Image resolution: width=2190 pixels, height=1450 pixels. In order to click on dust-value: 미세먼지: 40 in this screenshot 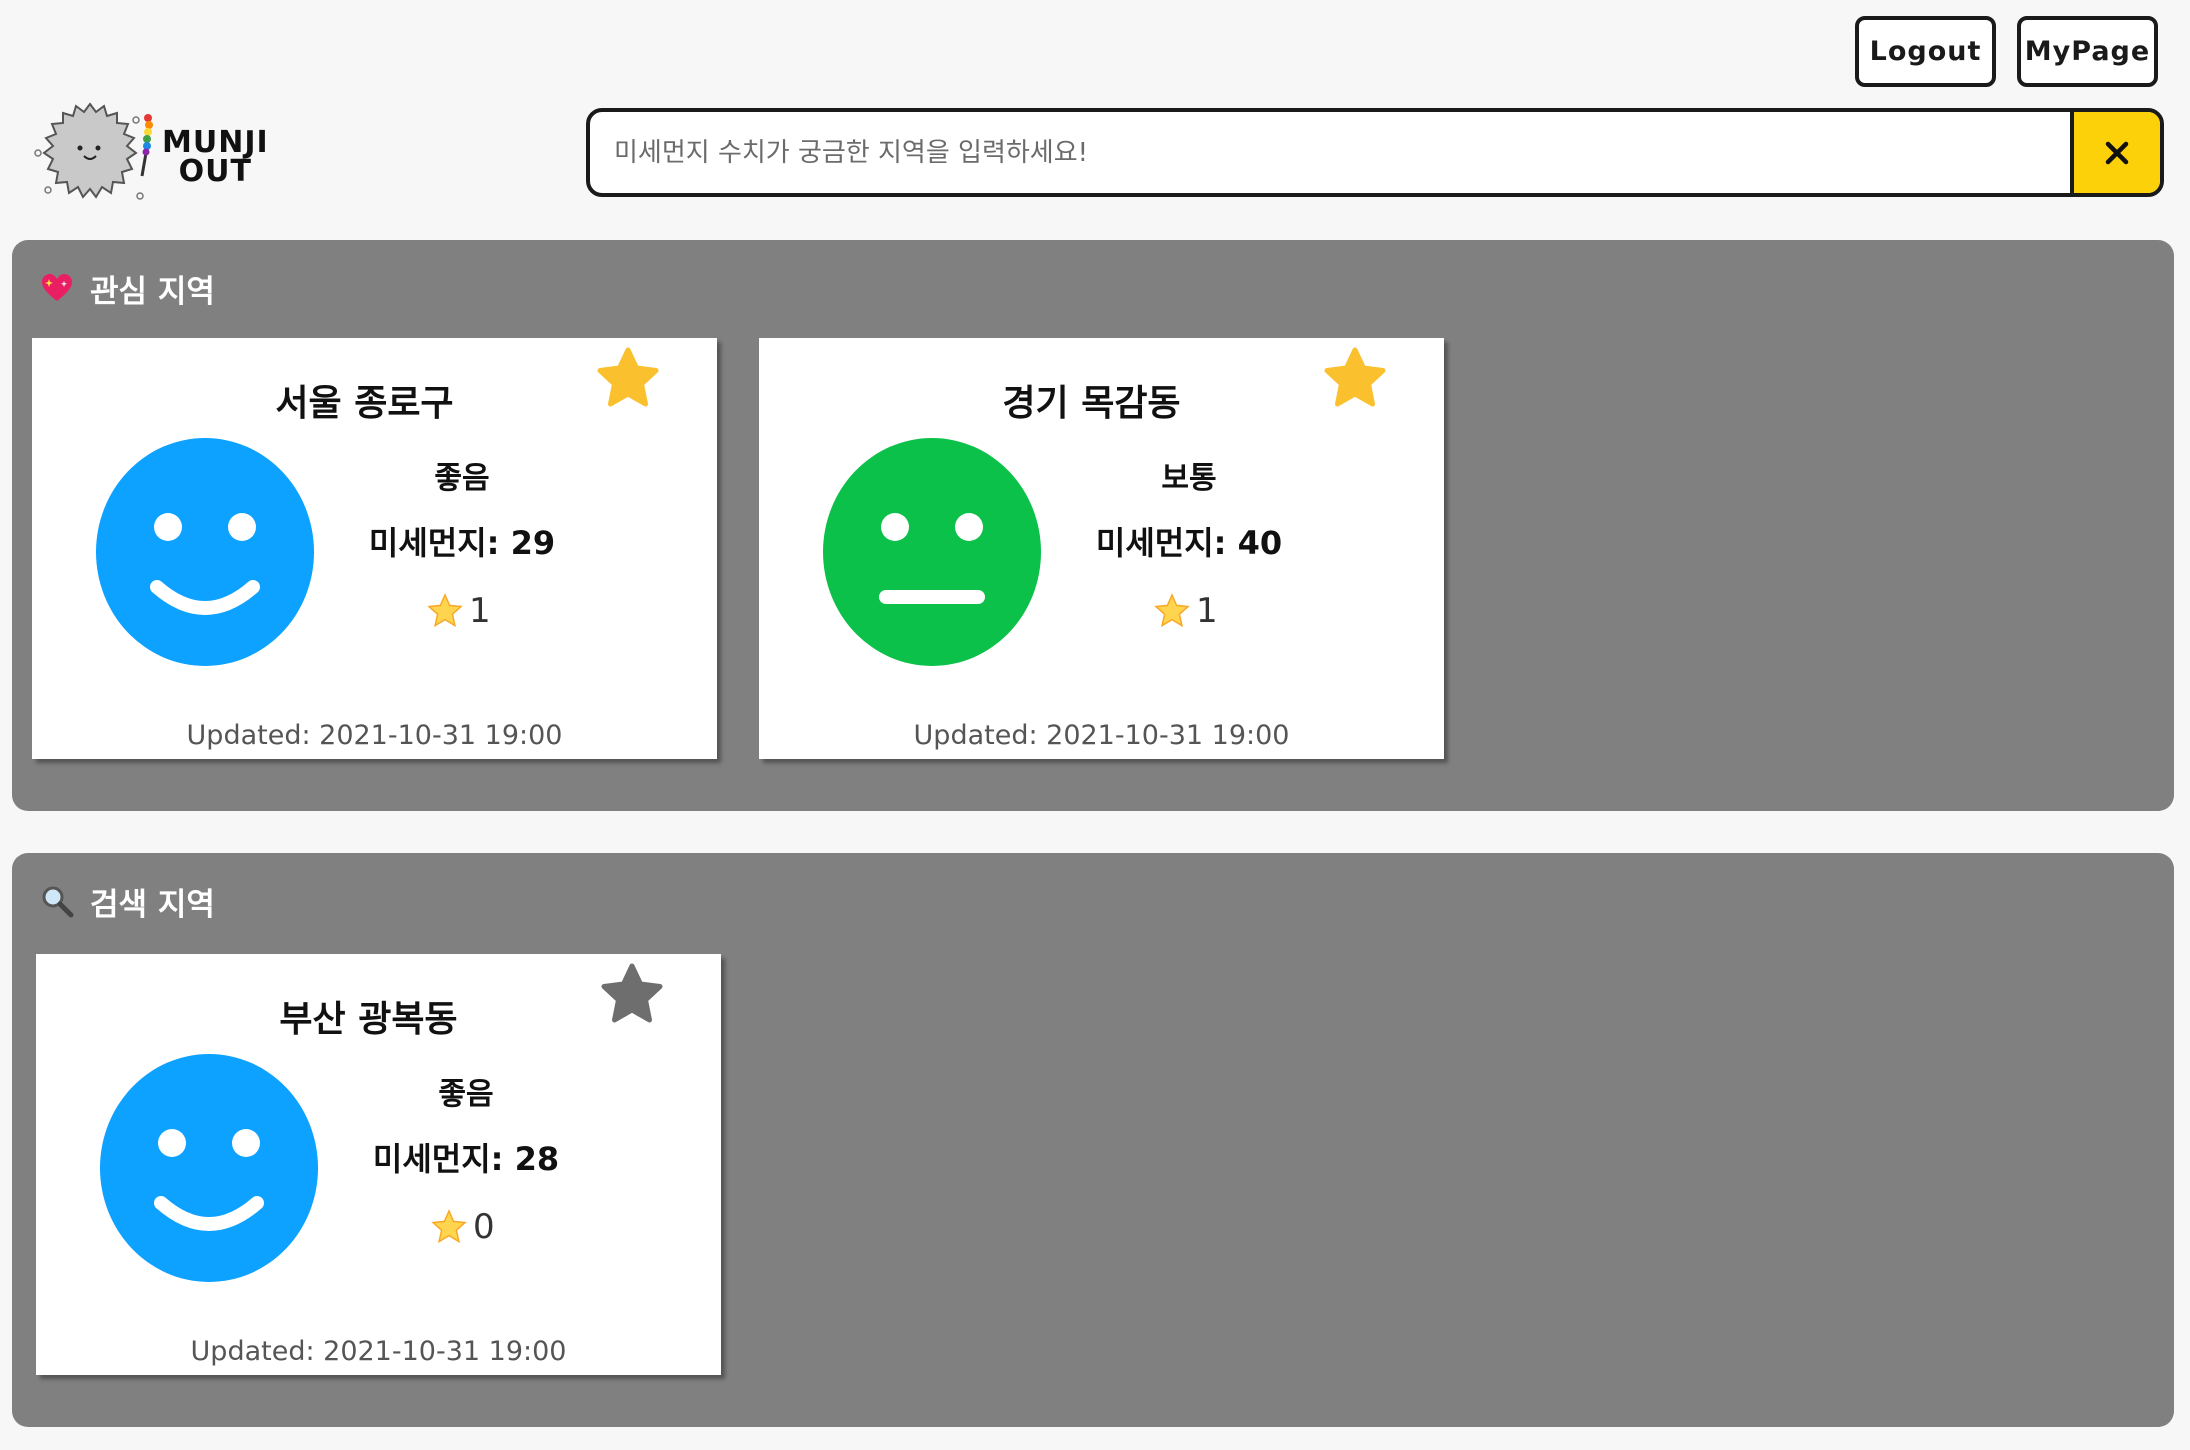, I will do `click(1189, 543)`.